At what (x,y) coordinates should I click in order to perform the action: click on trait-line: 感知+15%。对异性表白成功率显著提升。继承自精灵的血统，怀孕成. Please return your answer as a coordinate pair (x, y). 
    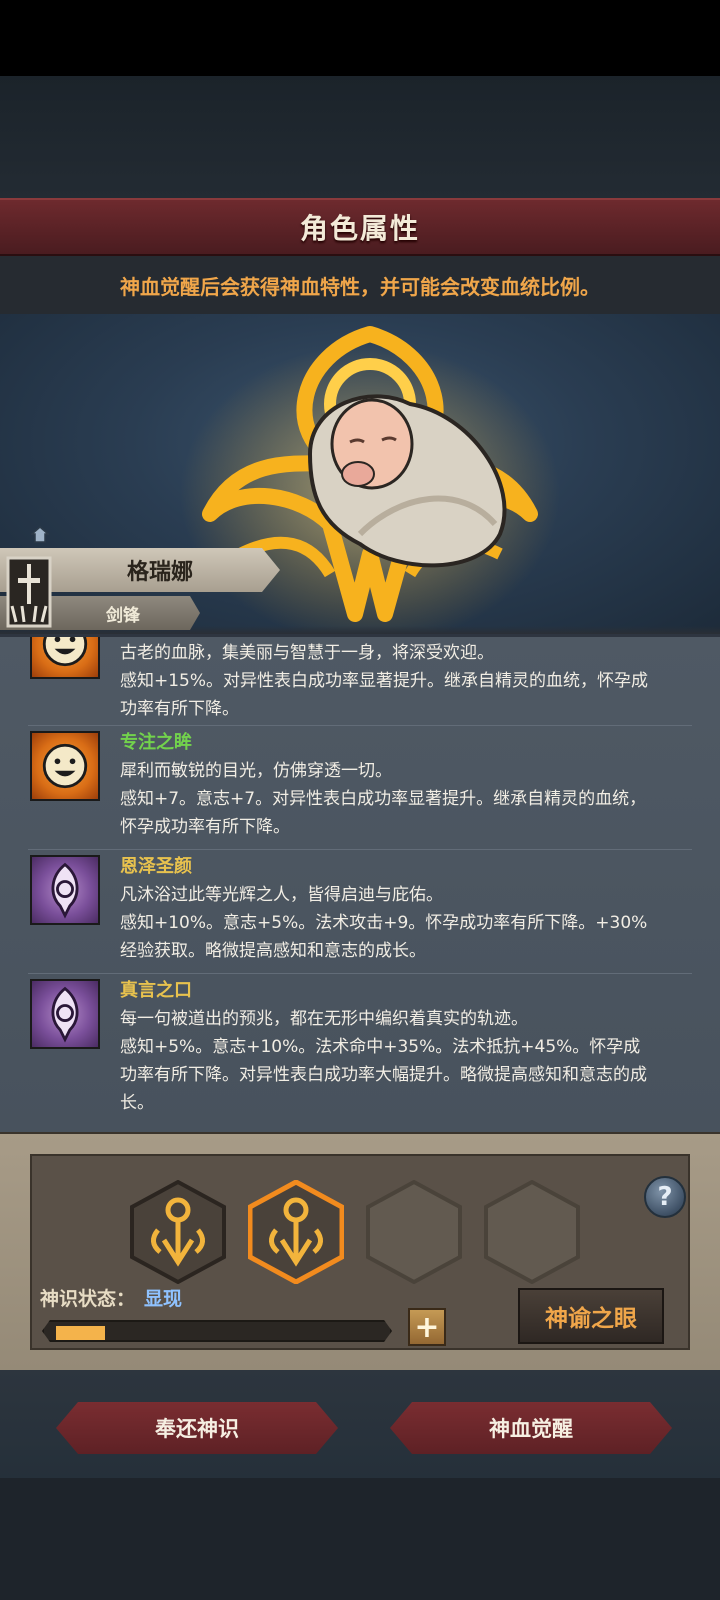
    Looking at the image, I should click on (384, 681).